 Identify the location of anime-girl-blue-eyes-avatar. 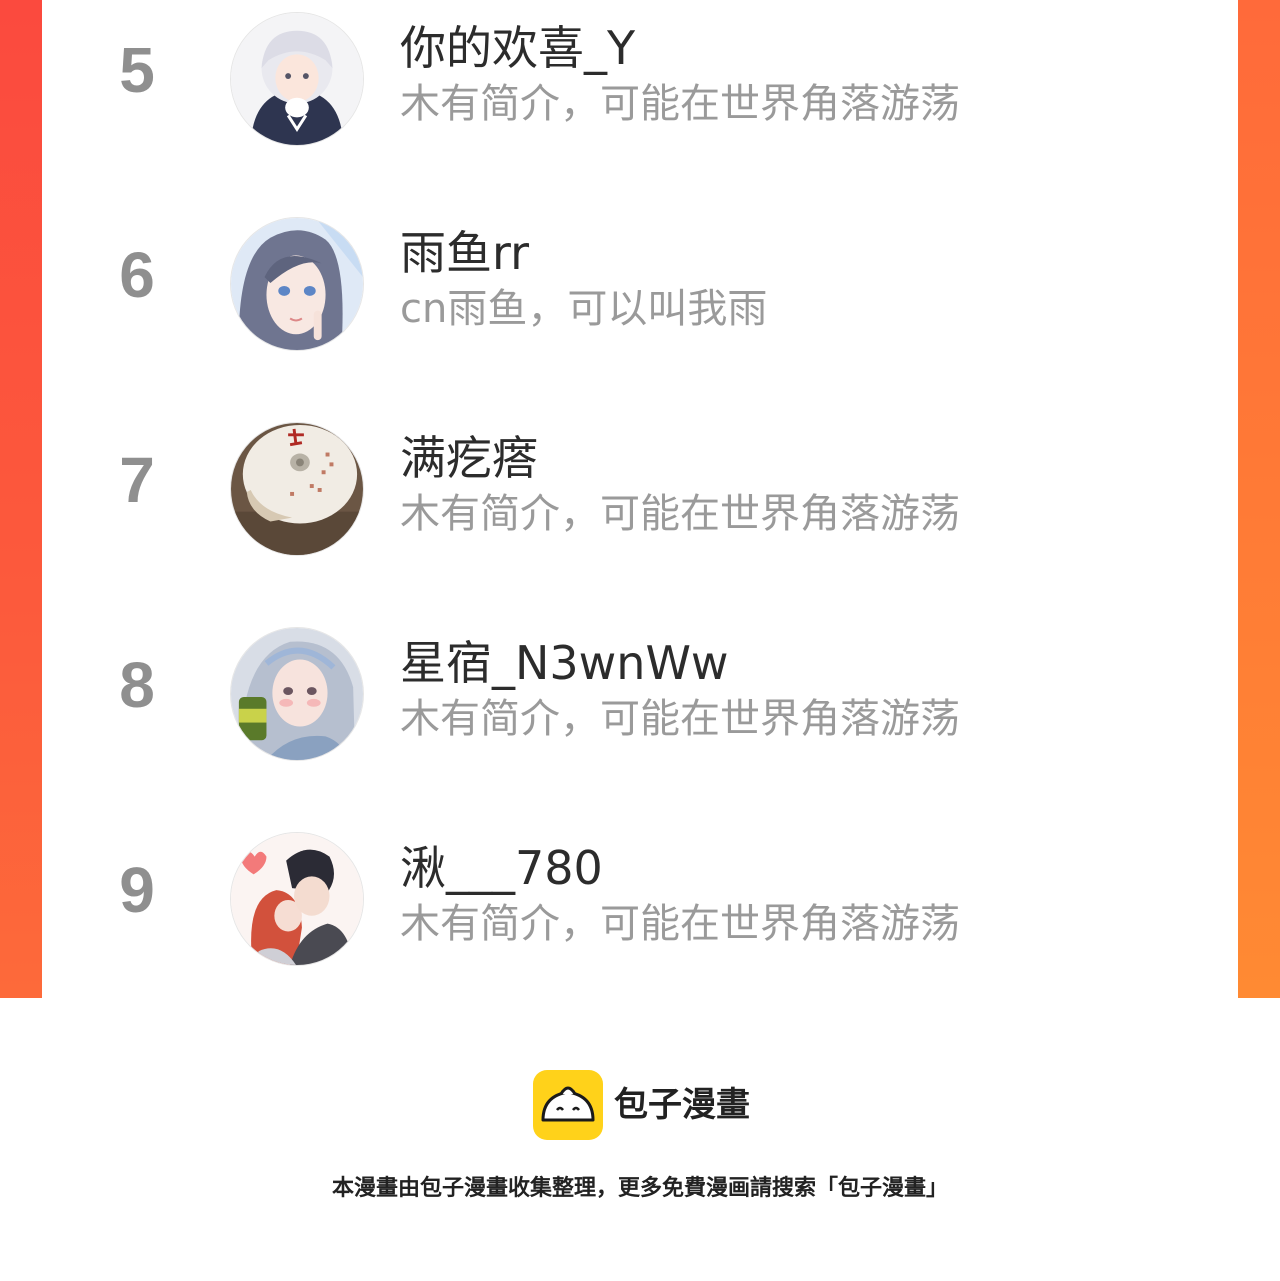
(297, 284).